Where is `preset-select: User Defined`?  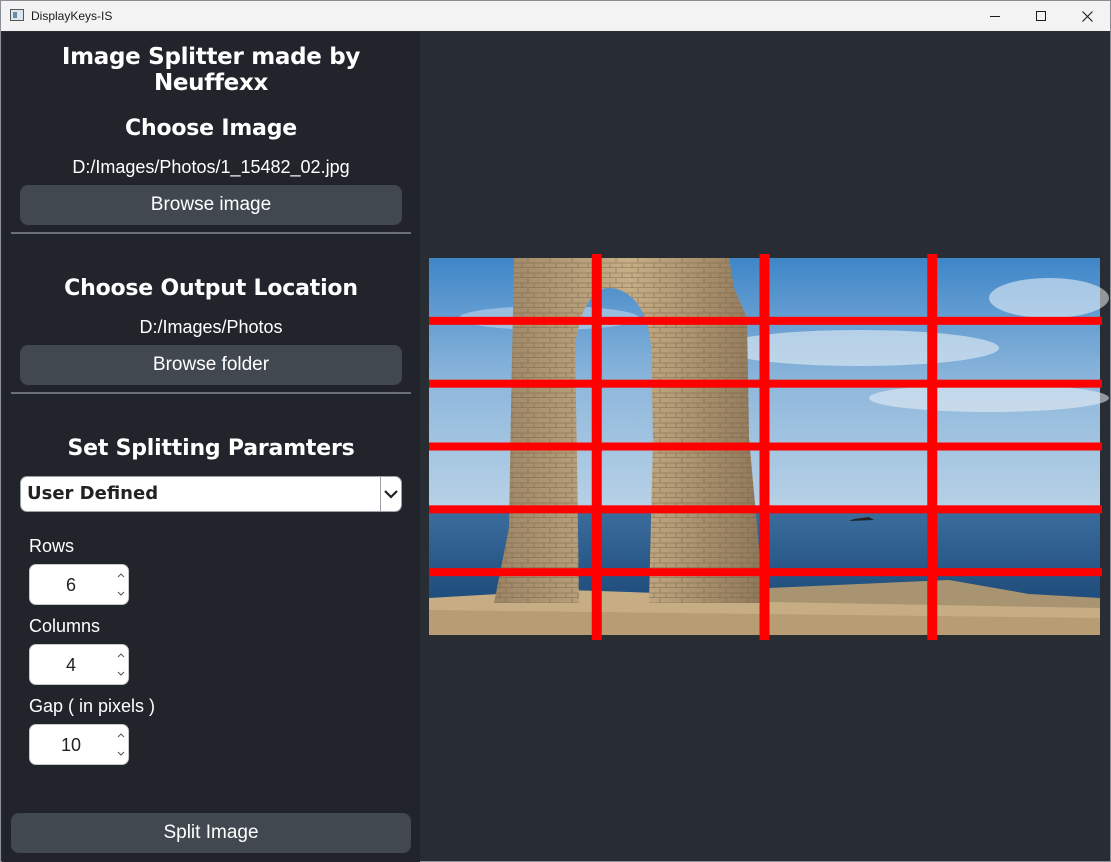
preset-select: User Defined is located at coordinates (211, 494).